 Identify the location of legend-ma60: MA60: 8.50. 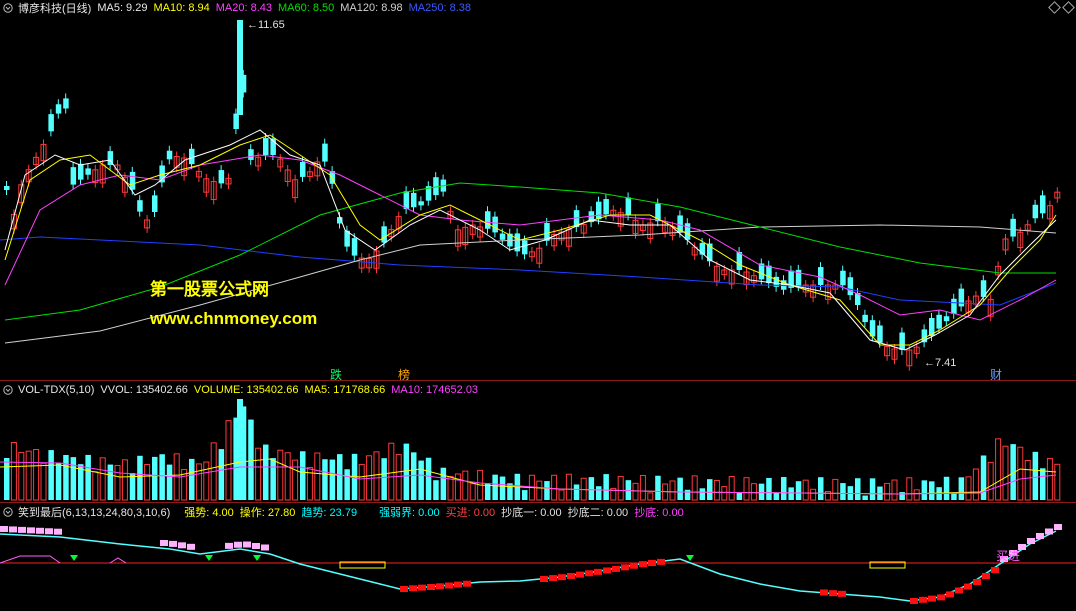
(306, 7).